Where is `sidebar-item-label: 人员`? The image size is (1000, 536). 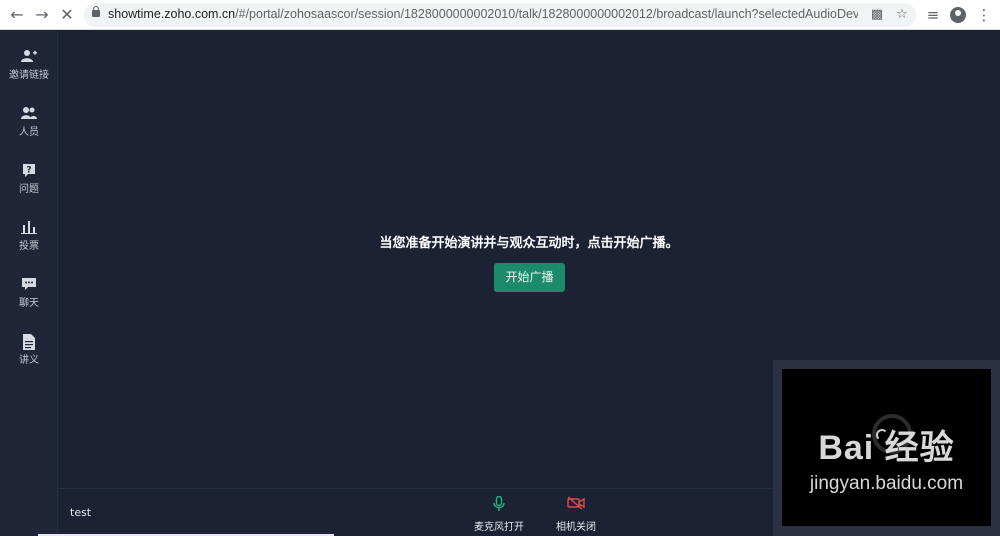
sidebar-item-label: 人员 is located at coordinates (29, 132).